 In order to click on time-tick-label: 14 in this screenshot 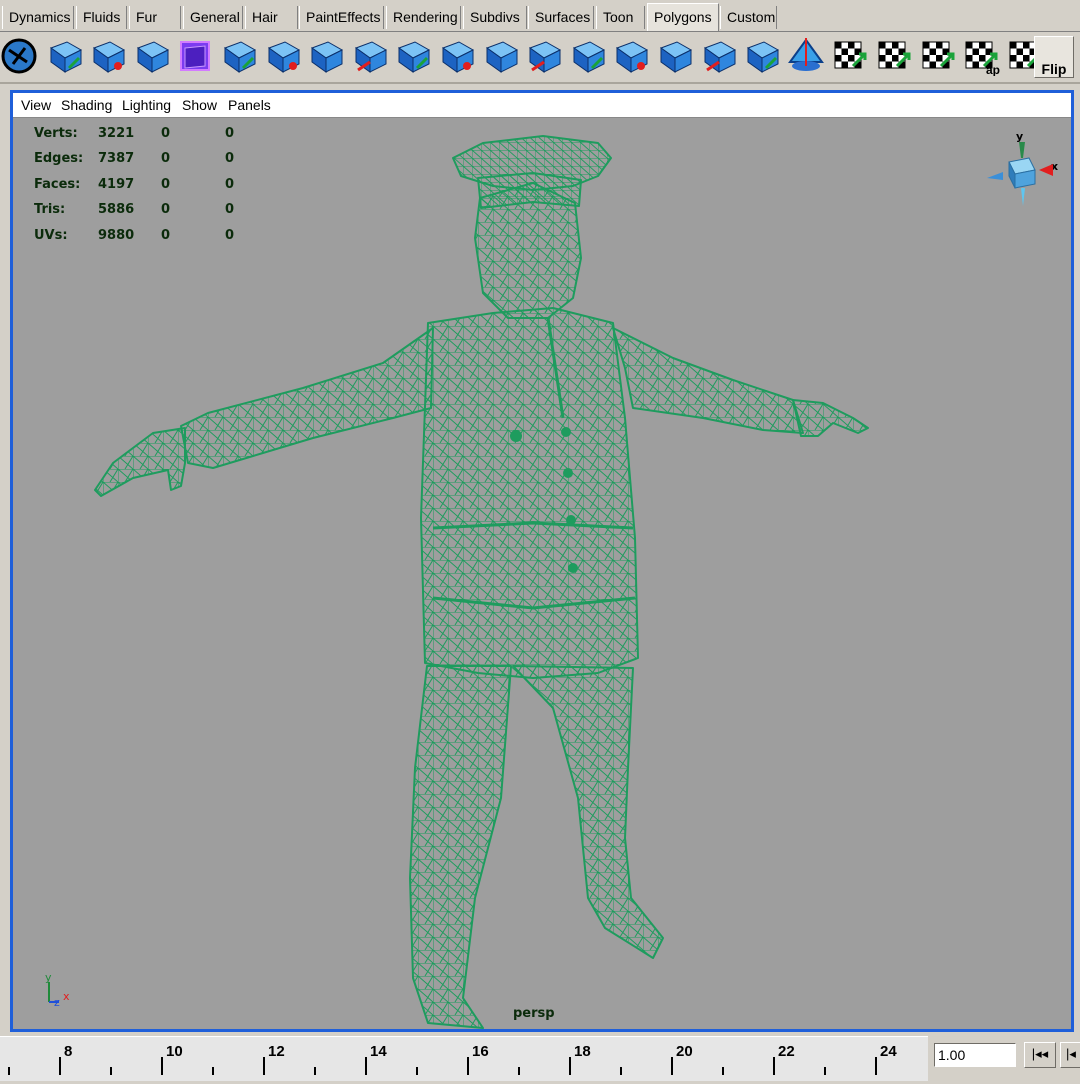, I will do `click(378, 1051)`.